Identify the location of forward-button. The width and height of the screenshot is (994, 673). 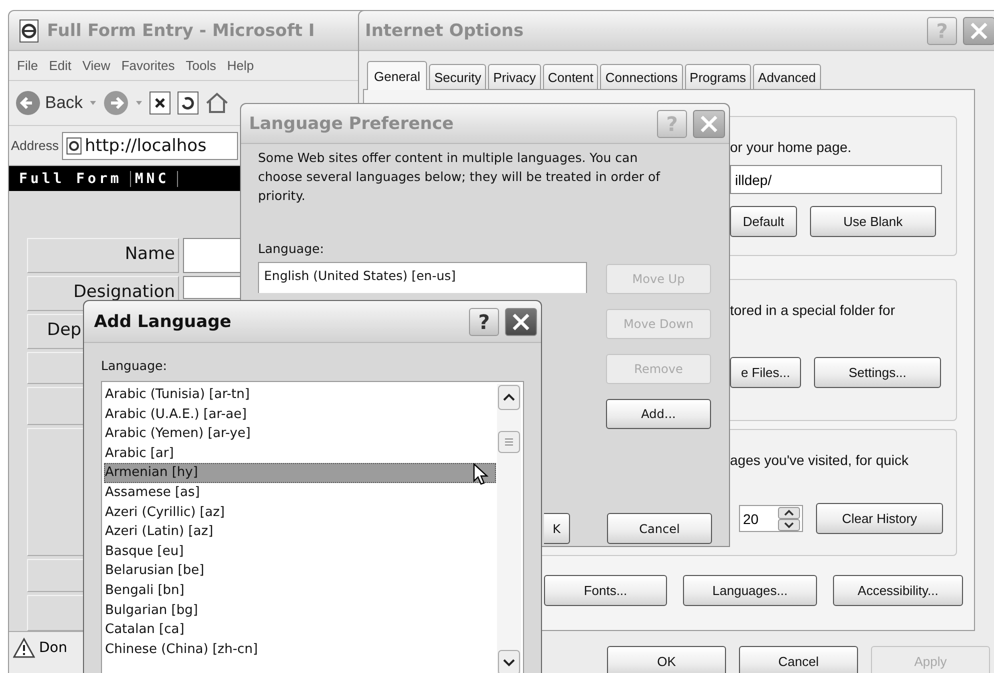
(115, 103).